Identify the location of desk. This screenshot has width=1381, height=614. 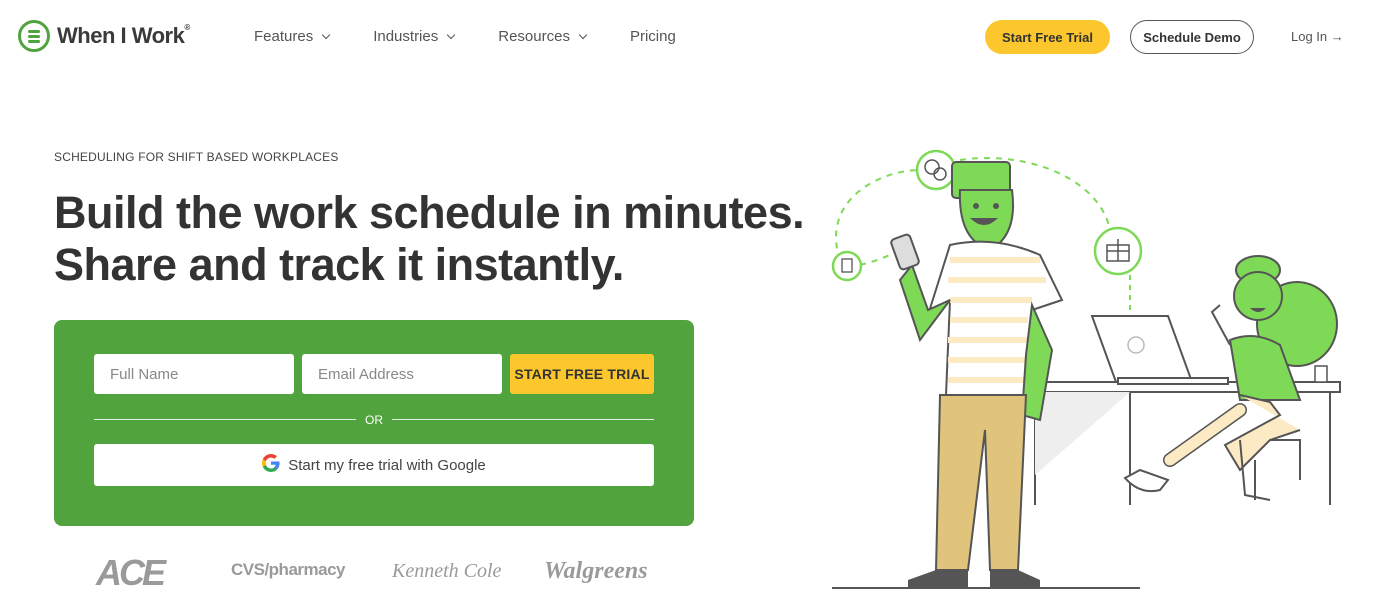
(1086, 485).